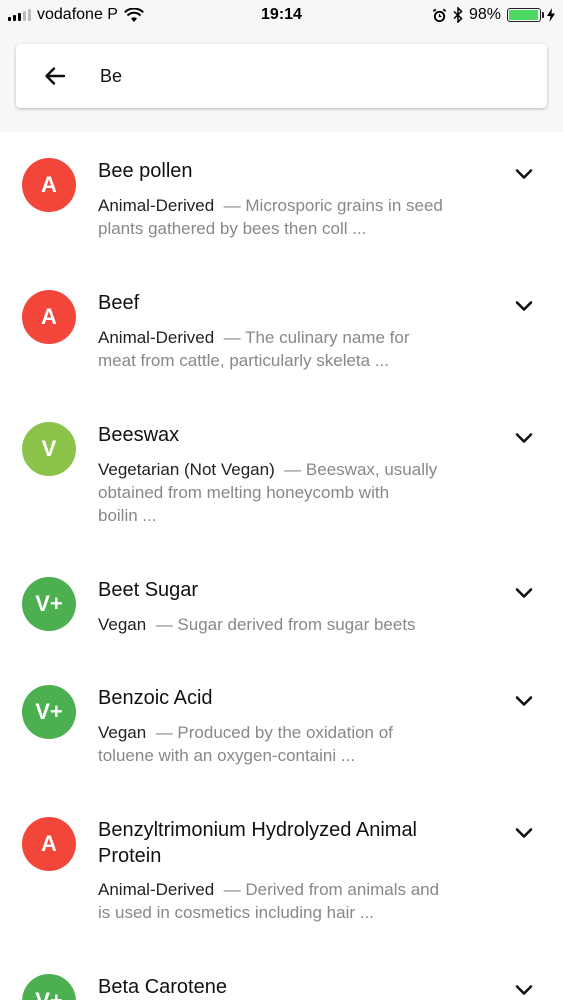  Describe the element at coordinates (155, 698) in the screenshot. I see `item-title: Benzoic Acid` at that location.